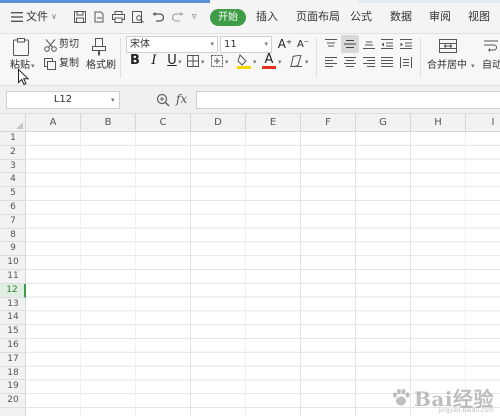 The width and height of the screenshot is (500, 416). I want to click on align-top-icon, so click(331, 44).